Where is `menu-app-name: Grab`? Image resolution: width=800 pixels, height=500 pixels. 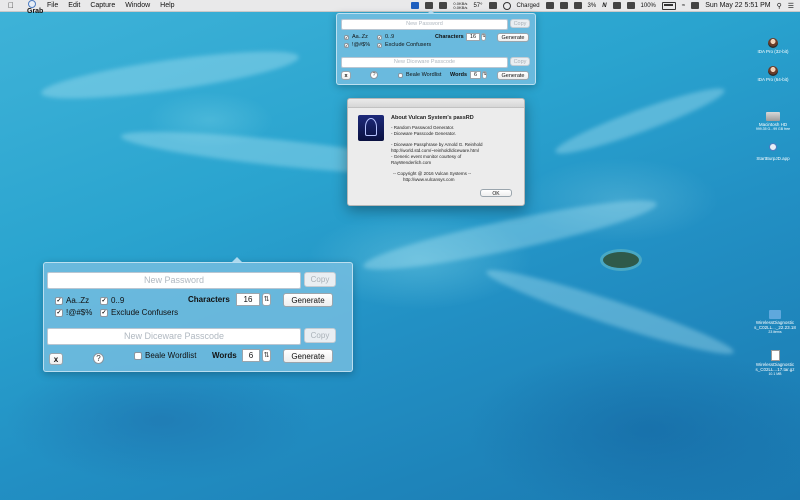 menu-app-name: Grab is located at coordinates (32, 7).